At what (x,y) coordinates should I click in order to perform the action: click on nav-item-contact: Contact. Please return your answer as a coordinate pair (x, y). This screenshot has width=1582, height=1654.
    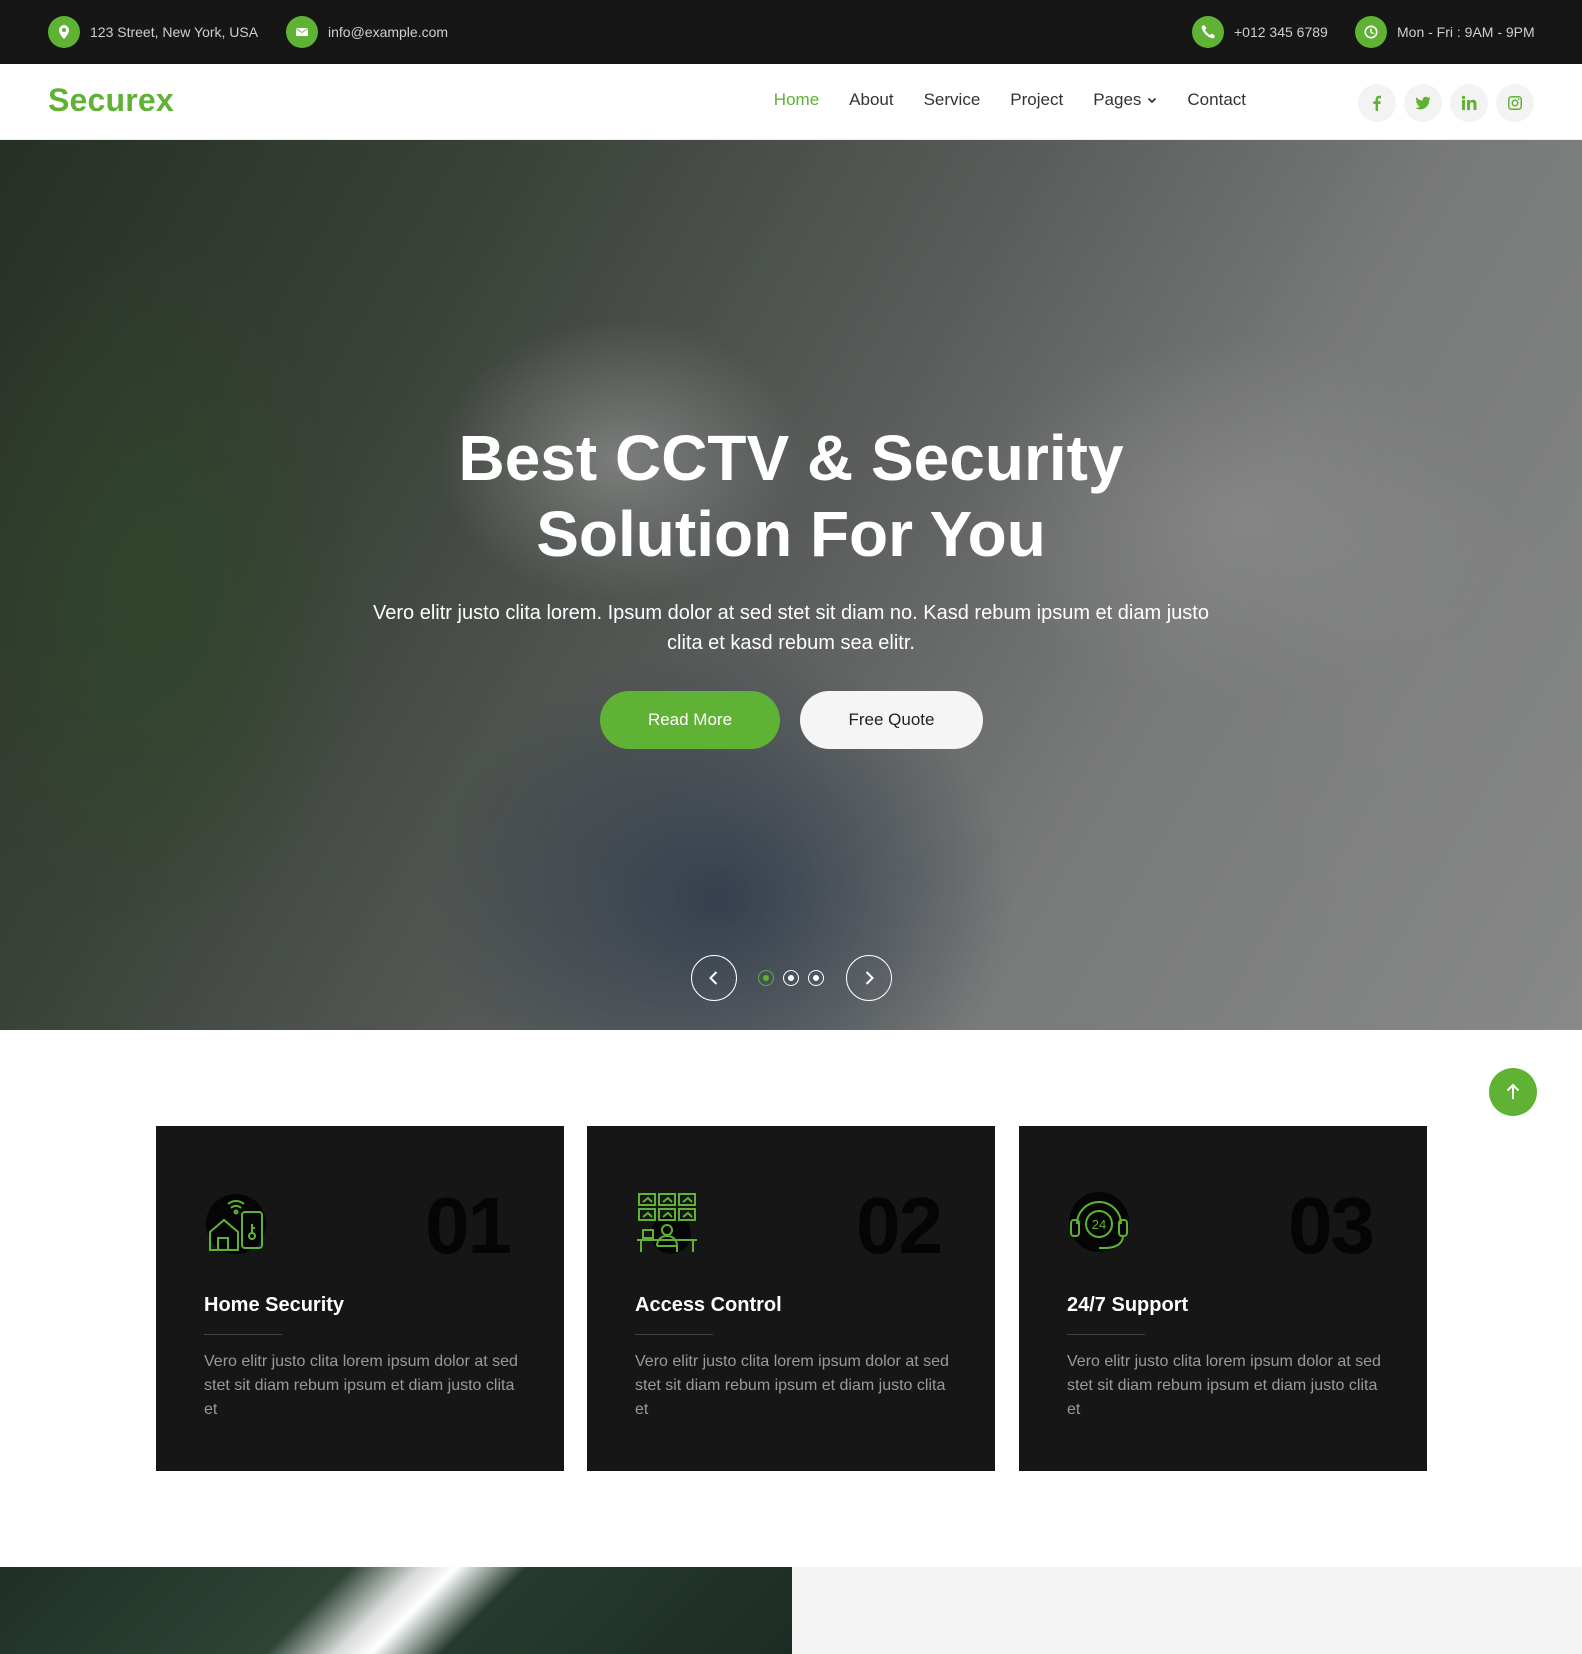
    Looking at the image, I should click on (1216, 100).